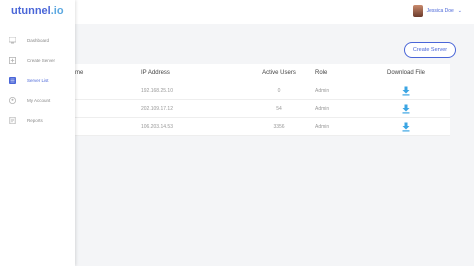  What do you see at coordinates (12, 100) in the screenshot?
I see `account-icon` at bounding box center [12, 100].